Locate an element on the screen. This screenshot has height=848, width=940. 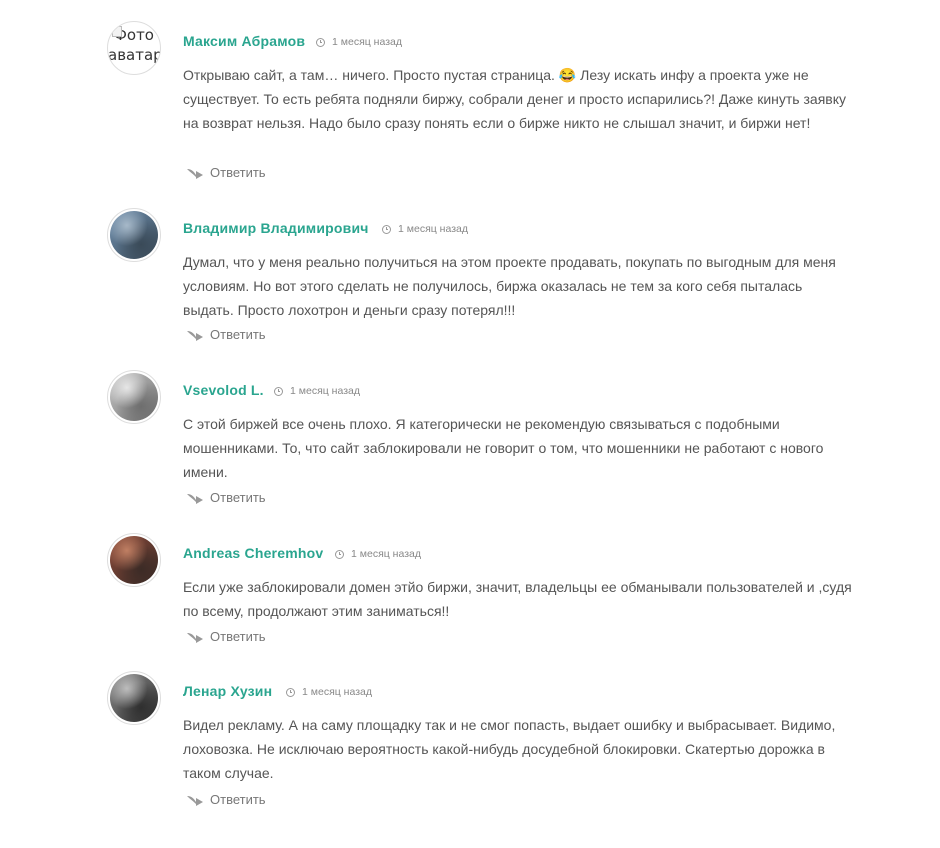
comment-author: Vsevolod L. is located at coordinates (223, 390).